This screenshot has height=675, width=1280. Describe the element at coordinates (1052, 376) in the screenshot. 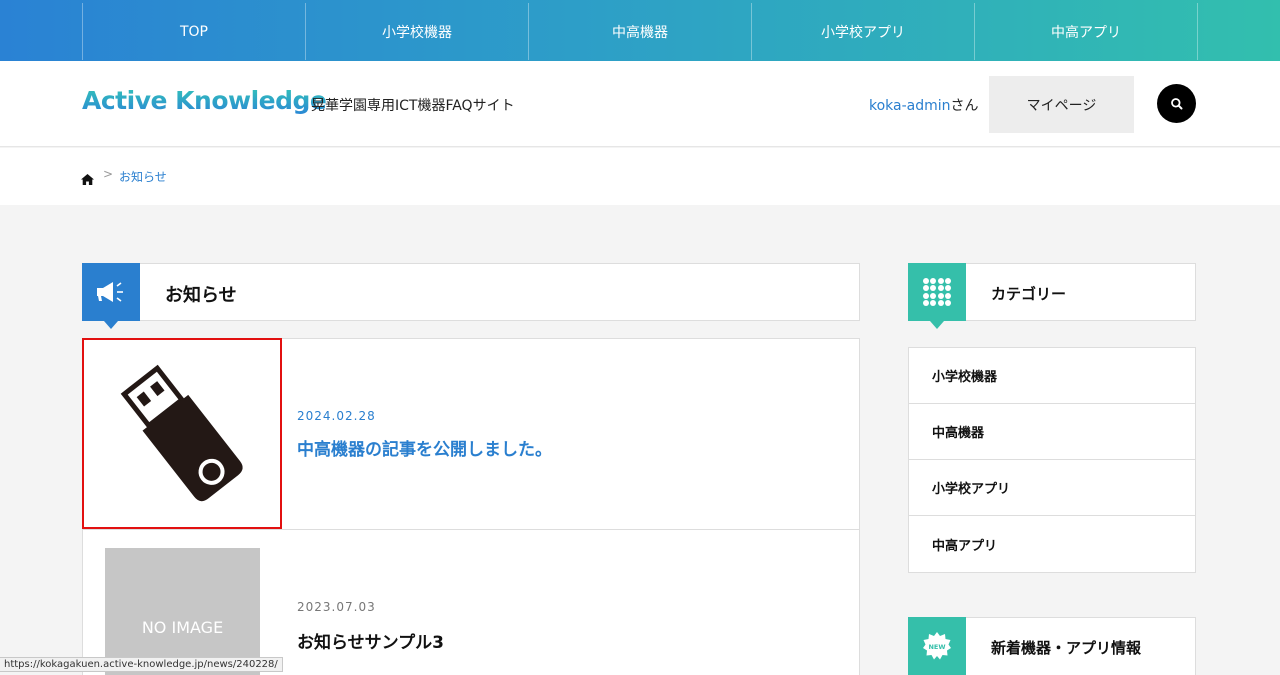

I see `category-item-elementary-devices: 小学校機器` at that location.